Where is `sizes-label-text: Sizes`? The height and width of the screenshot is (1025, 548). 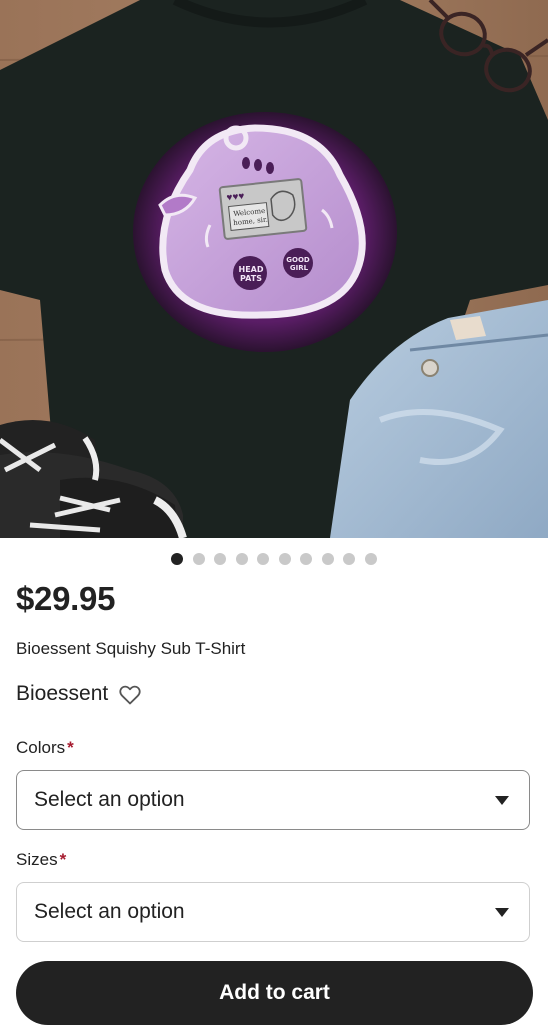
sizes-label-text: Sizes is located at coordinates (37, 859).